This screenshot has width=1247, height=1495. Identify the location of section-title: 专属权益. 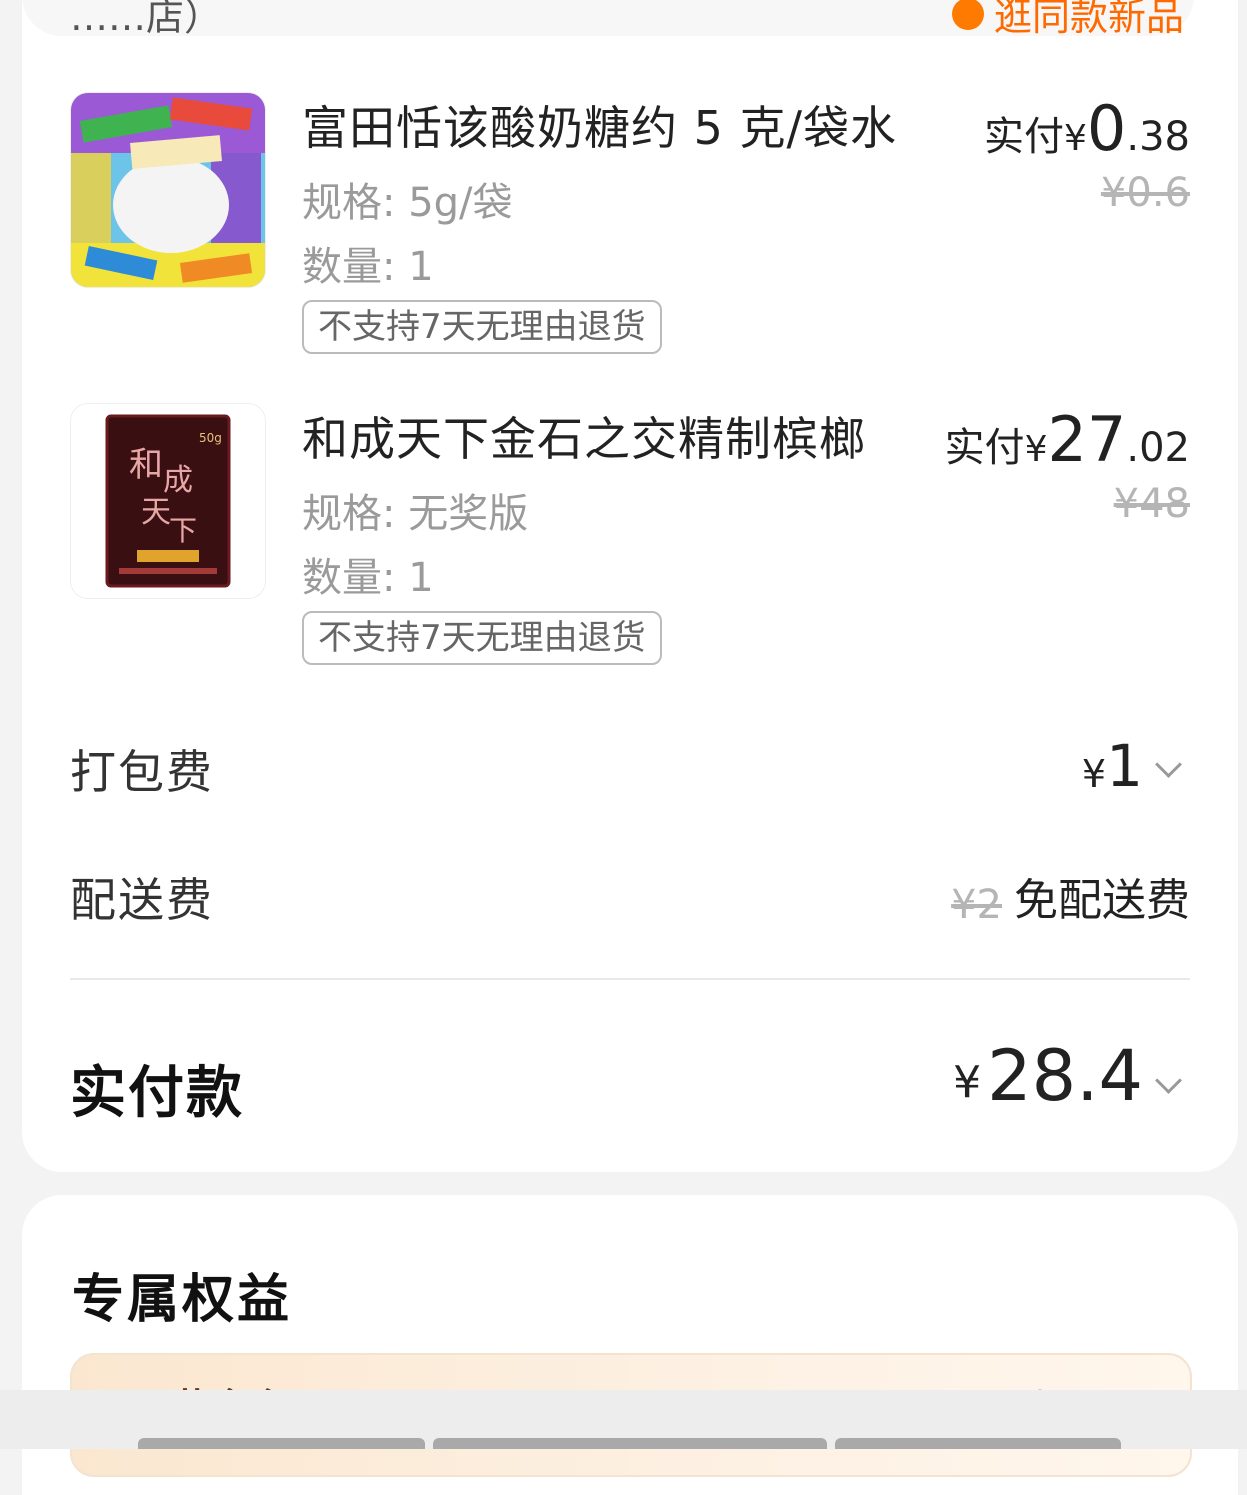
(182, 1300).